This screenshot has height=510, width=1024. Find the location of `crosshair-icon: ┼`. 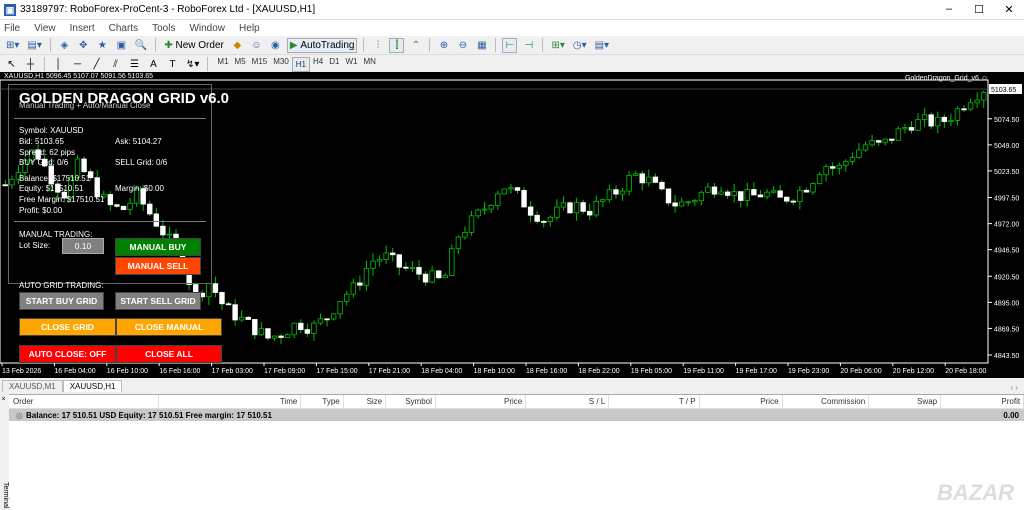

crosshair-icon: ┼ is located at coordinates (30, 64).